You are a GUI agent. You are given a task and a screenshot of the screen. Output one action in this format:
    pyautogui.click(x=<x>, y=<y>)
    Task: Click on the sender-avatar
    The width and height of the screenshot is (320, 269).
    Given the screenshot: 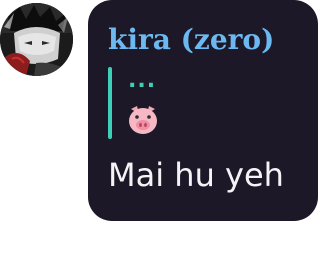 What is the action you would take?
    pyautogui.click(x=36, y=39)
    